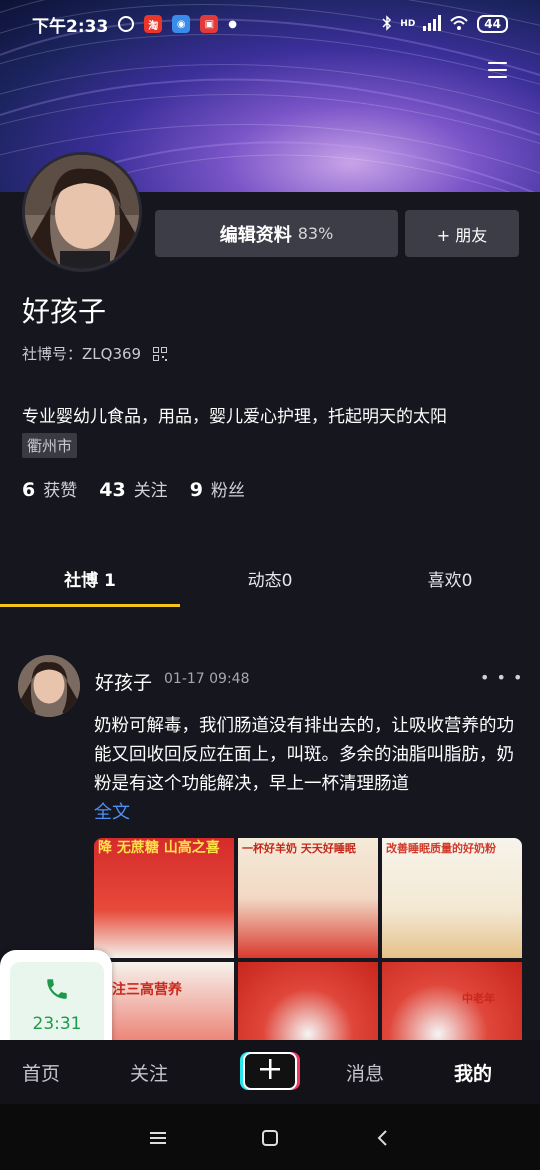  I want to click on post-image: 改善睡眠质量的好奶粉, so click(452, 898).